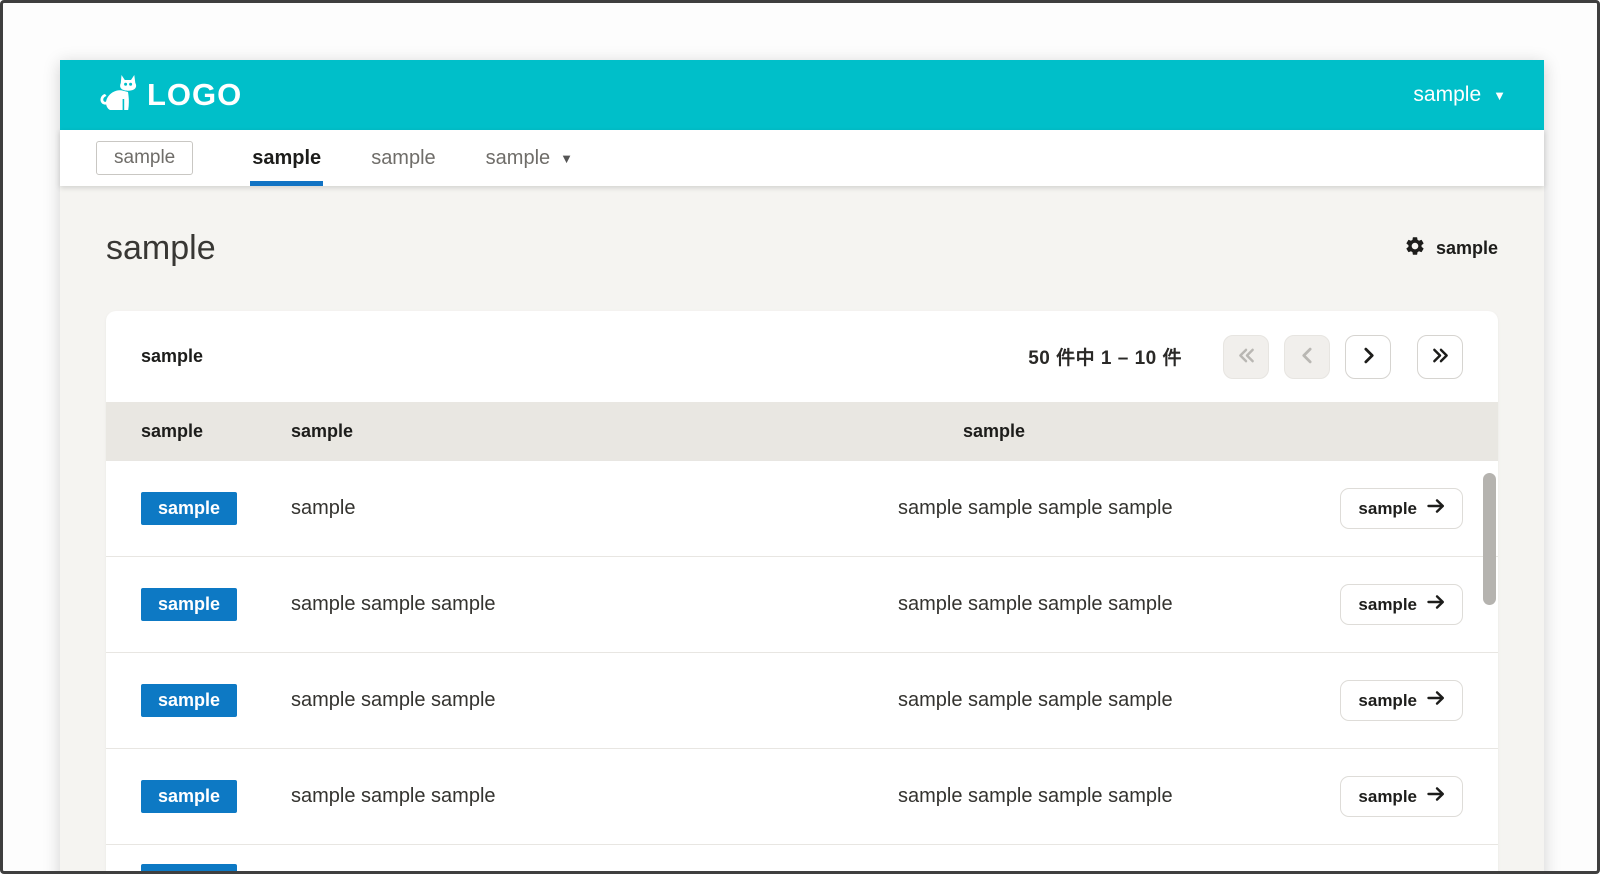 This screenshot has width=1600, height=874. Describe the element at coordinates (1447, 94) in the screenshot. I see `user-menu-label: sample` at that location.